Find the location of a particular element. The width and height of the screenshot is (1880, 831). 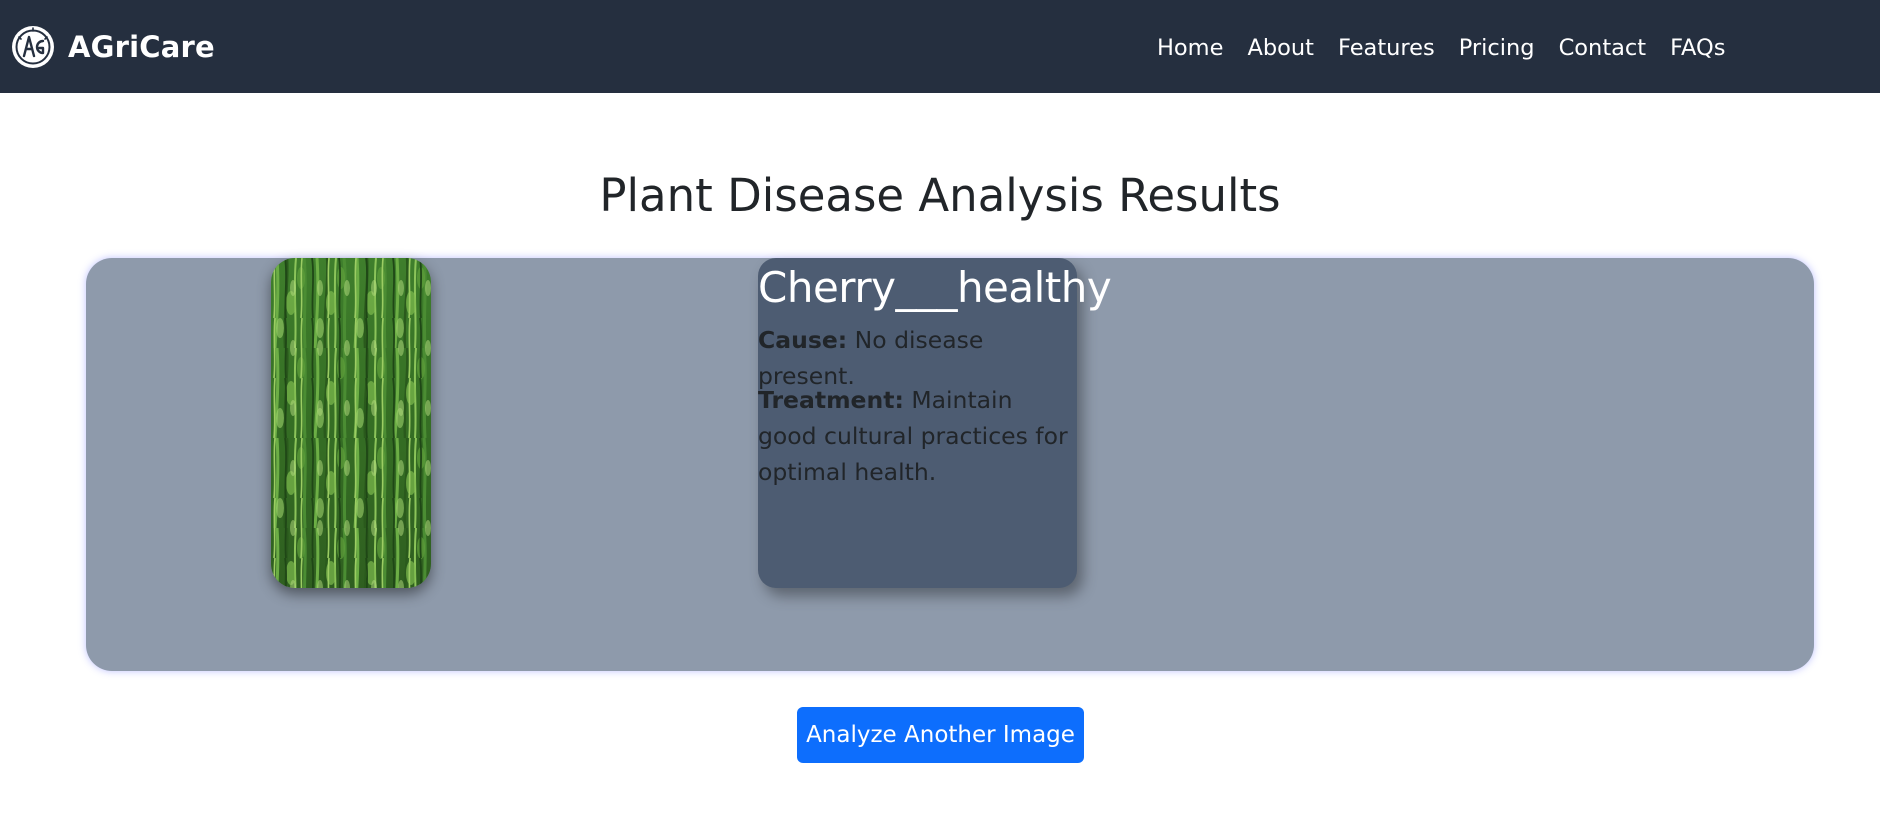

brand: AGriCare is located at coordinates (112, 47).